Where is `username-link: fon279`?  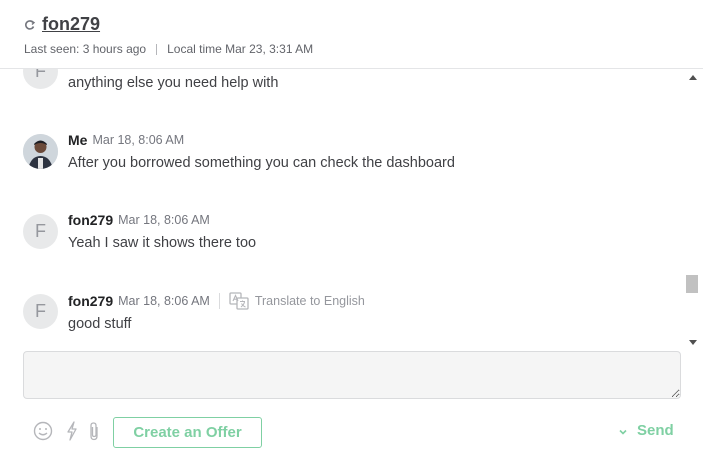 username-link: fon279 is located at coordinates (71, 24).